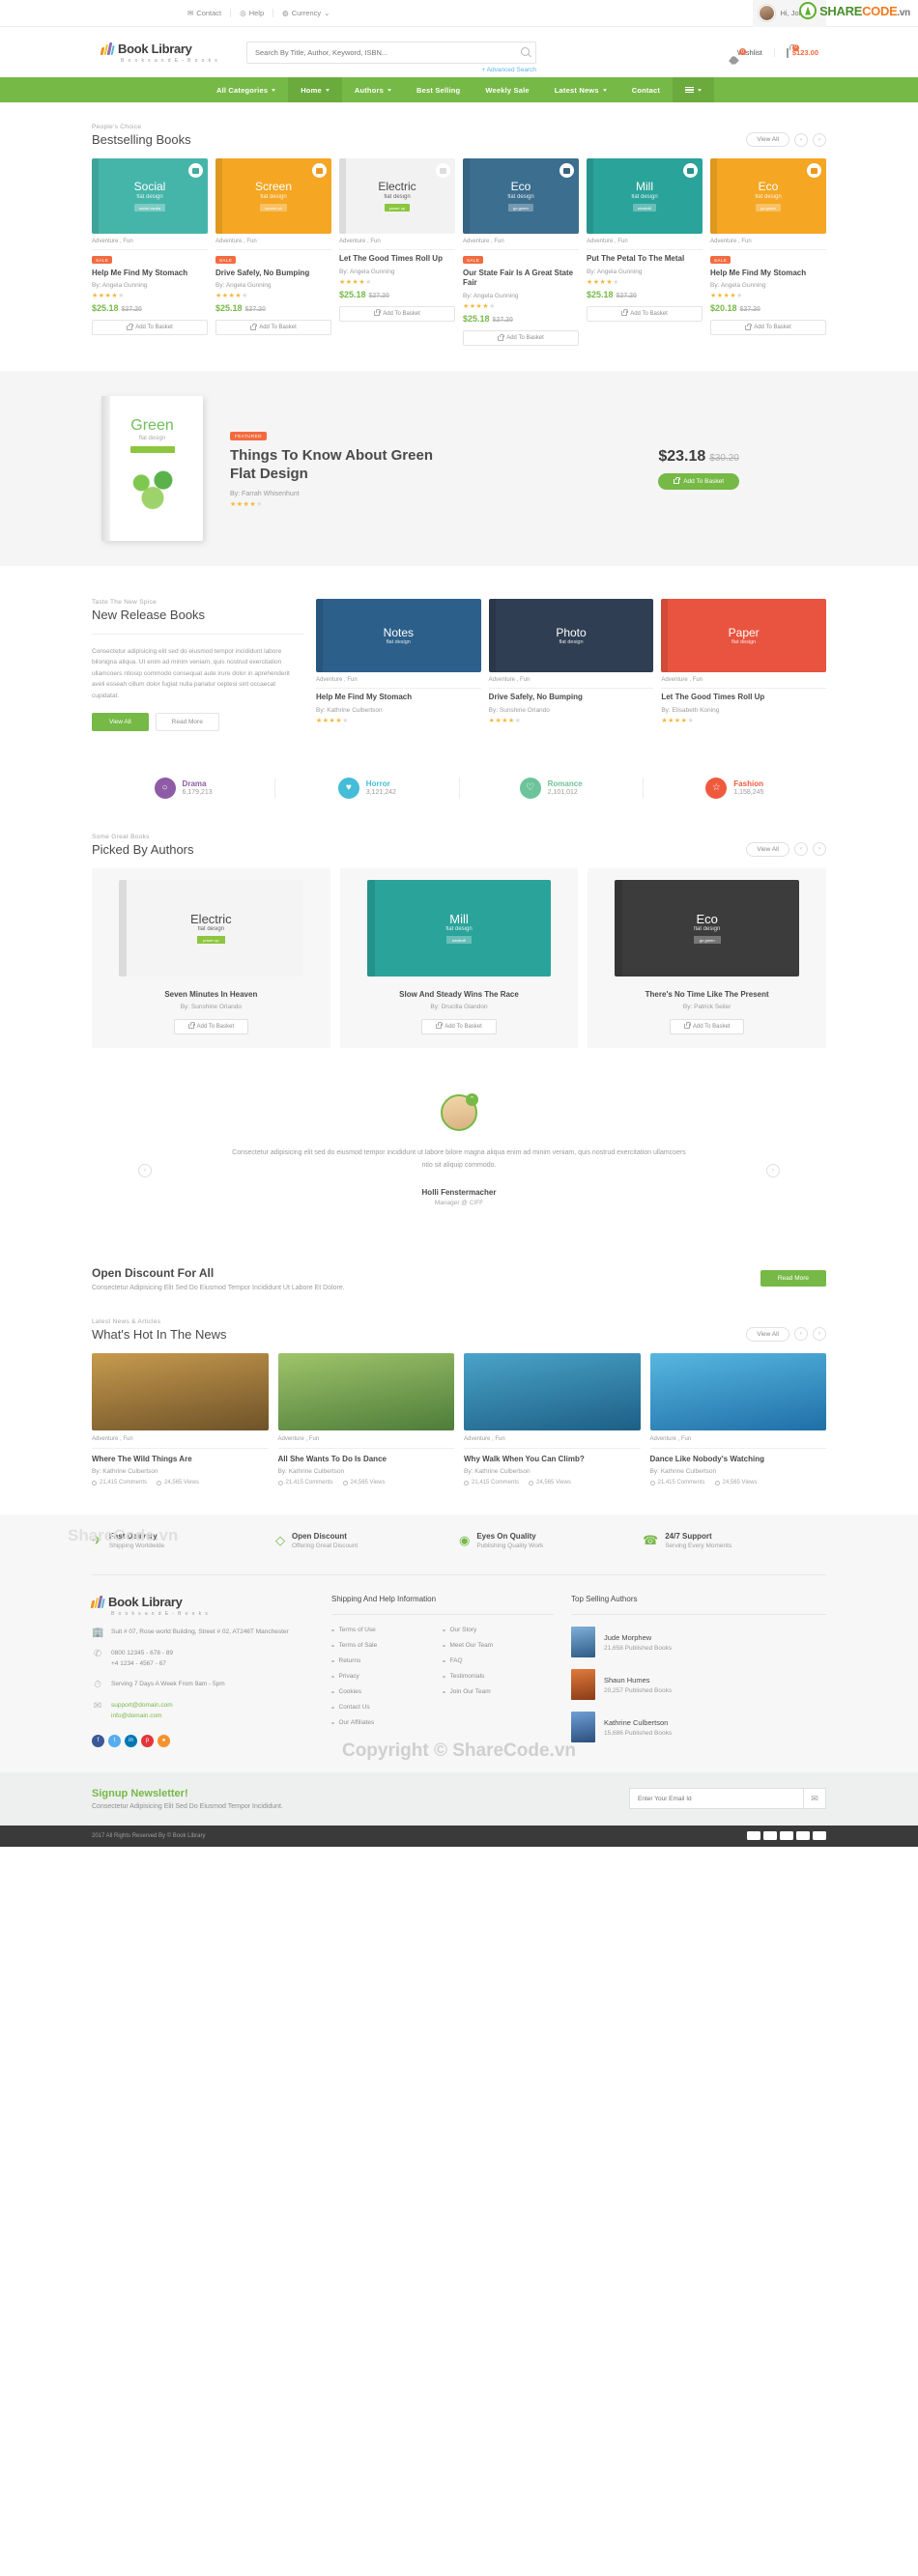  What do you see at coordinates (507, 89) in the screenshot?
I see `nav-item-weekly-sale: Weekly Sale` at bounding box center [507, 89].